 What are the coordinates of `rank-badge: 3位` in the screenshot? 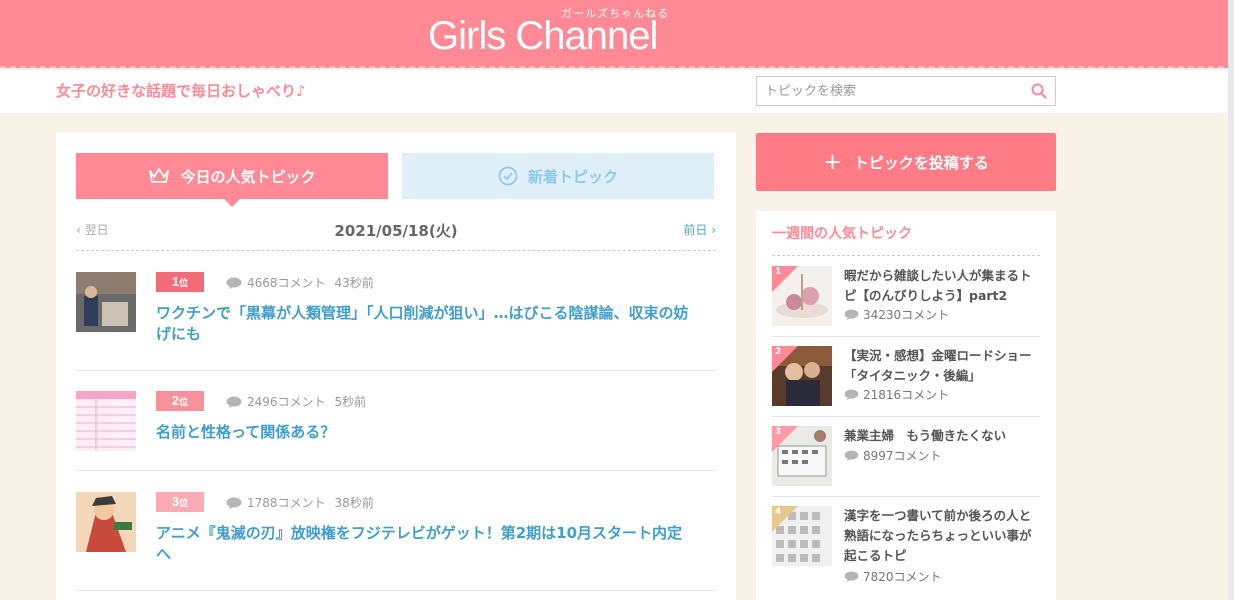 It's located at (180, 502).